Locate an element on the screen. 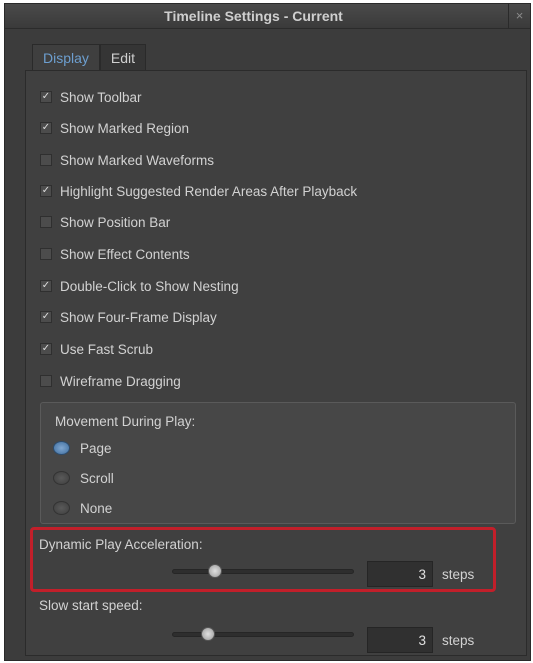 Image resolution: width=533 pixels, height=663 pixels. double-click-nesting-option: ✓ Double-Click to Show Nesting is located at coordinates (139, 286).